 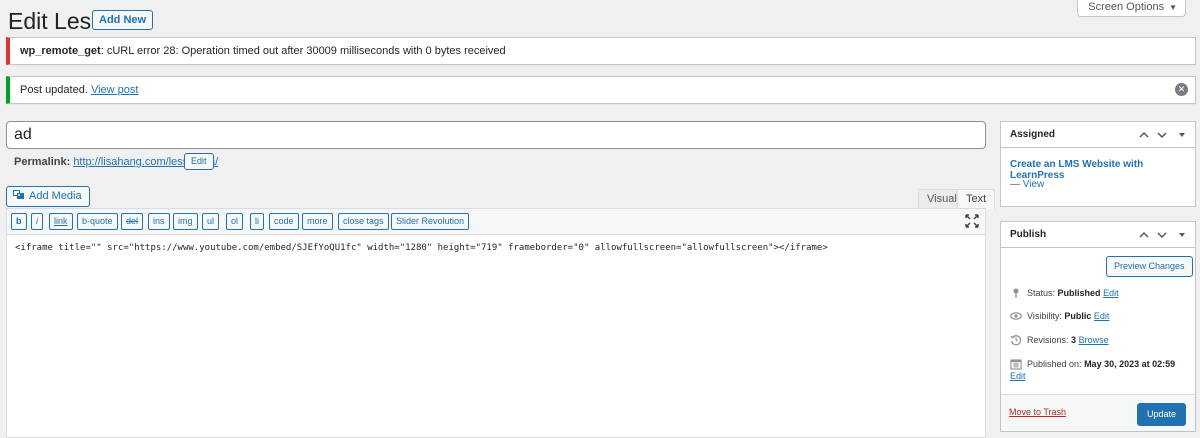 I want to click on revisions-browse-link: Browse, so click(x=1094, y=340).